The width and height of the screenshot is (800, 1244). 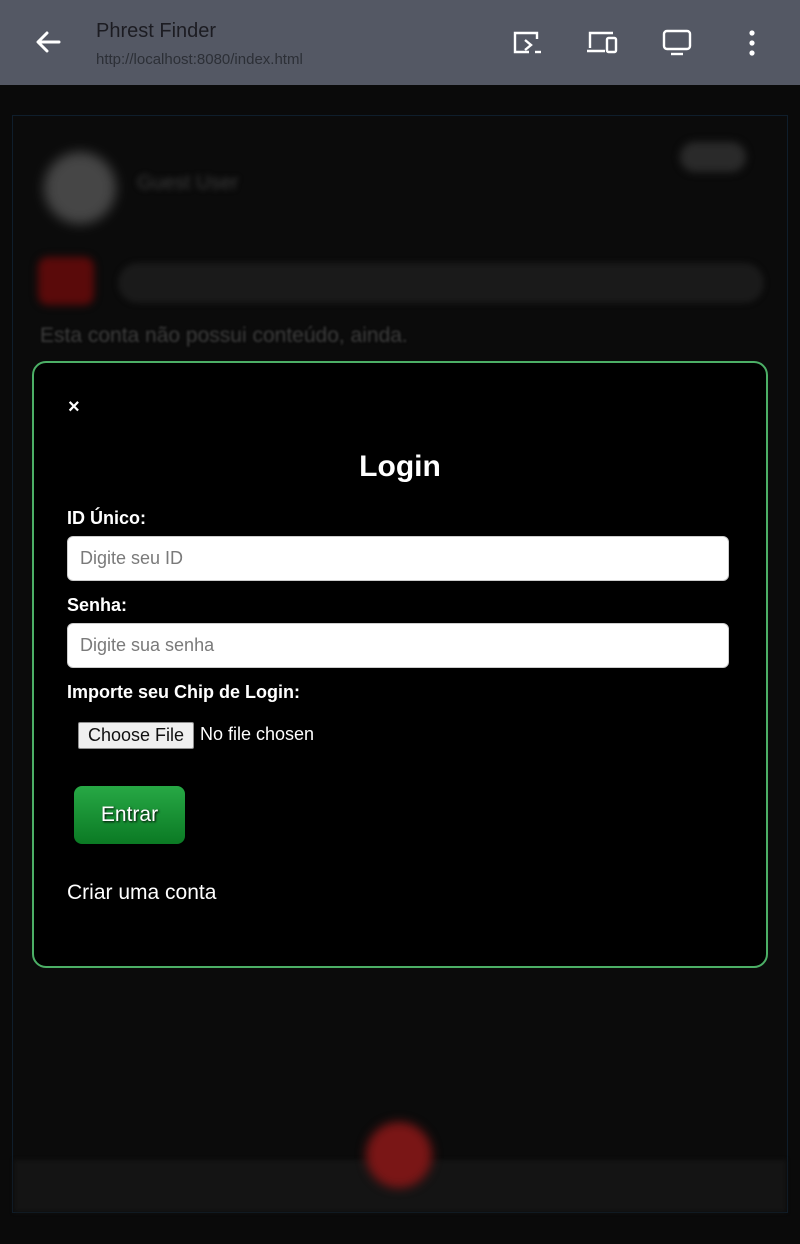 What do you see at coordinates (188, 183) in the screenshot?
I see `profile-username: Guest User` at bounding box center [188, 183].